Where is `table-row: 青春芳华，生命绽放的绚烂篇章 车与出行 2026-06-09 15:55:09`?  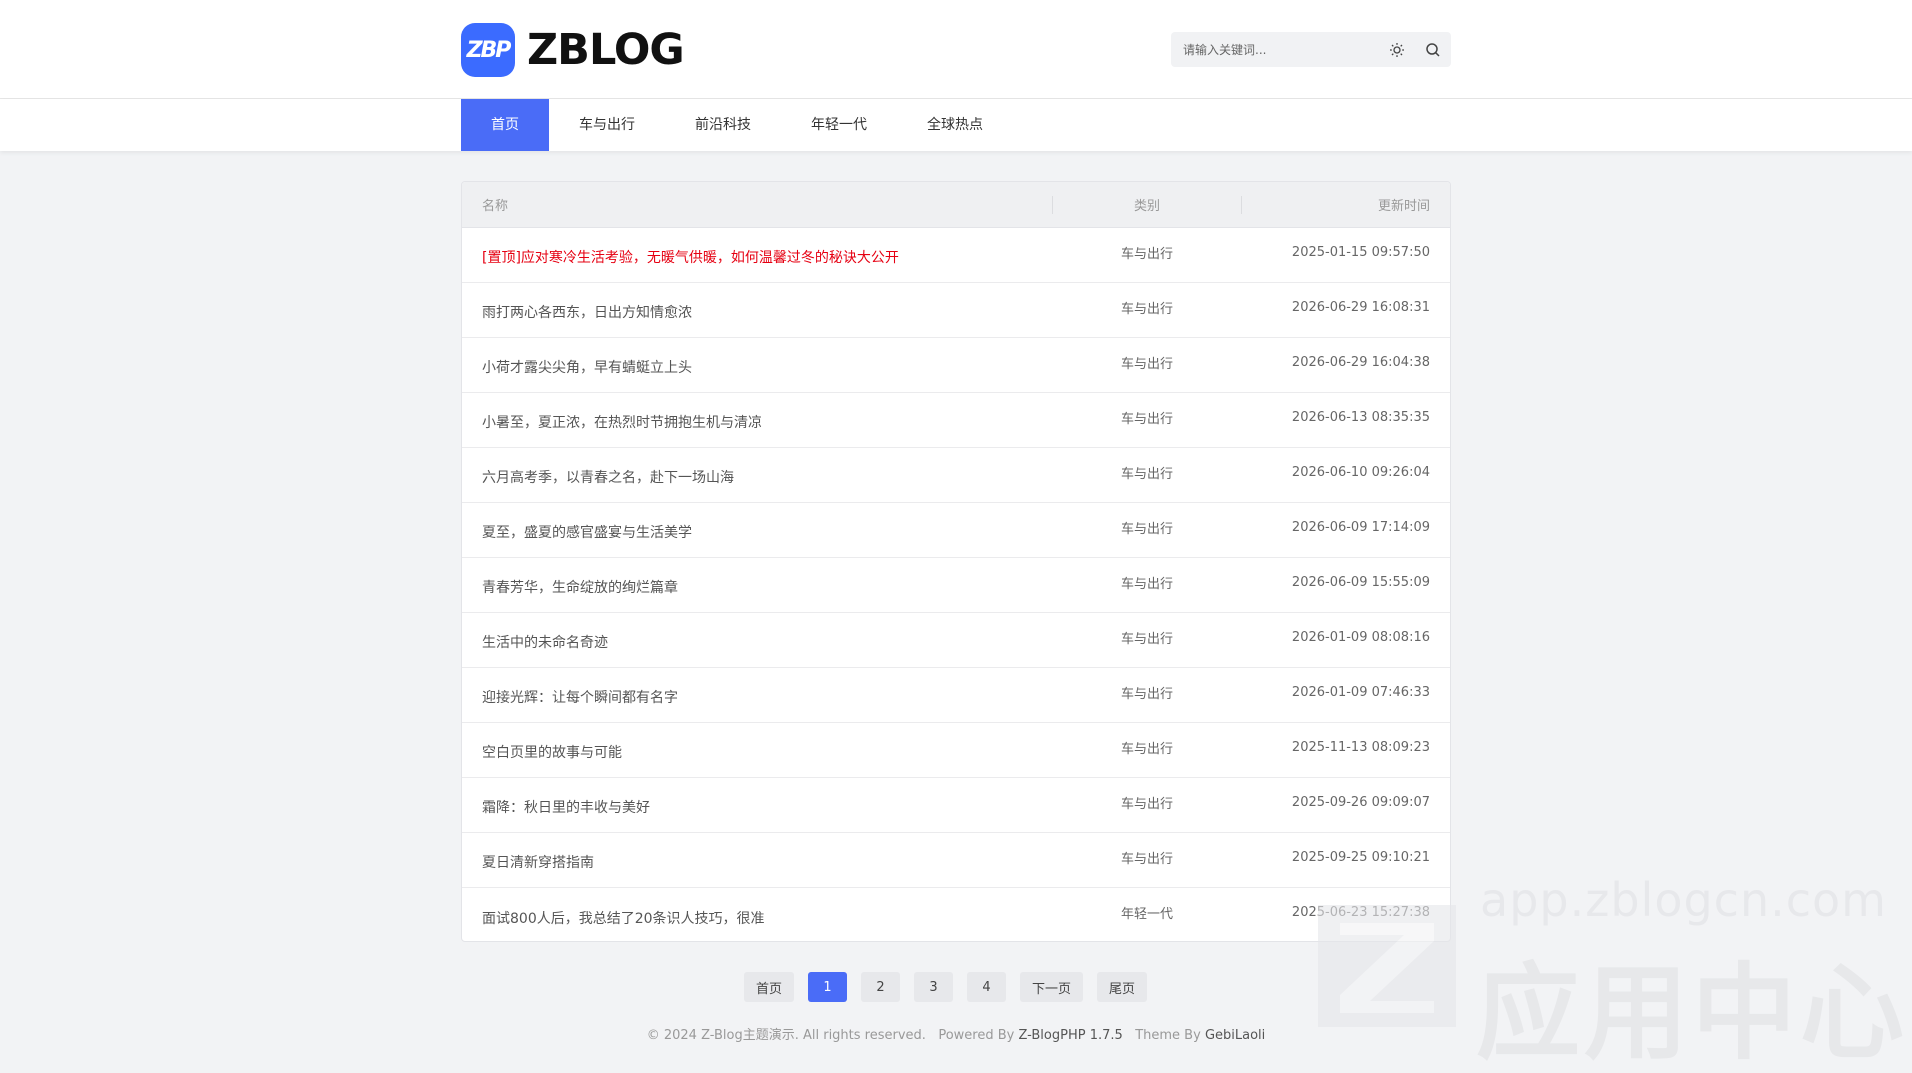
table-row: 青春芳华，生命绽放的绚烂篇章 车与出行 2026-06-09 15:55:09 is located at coordinates (956, 585).